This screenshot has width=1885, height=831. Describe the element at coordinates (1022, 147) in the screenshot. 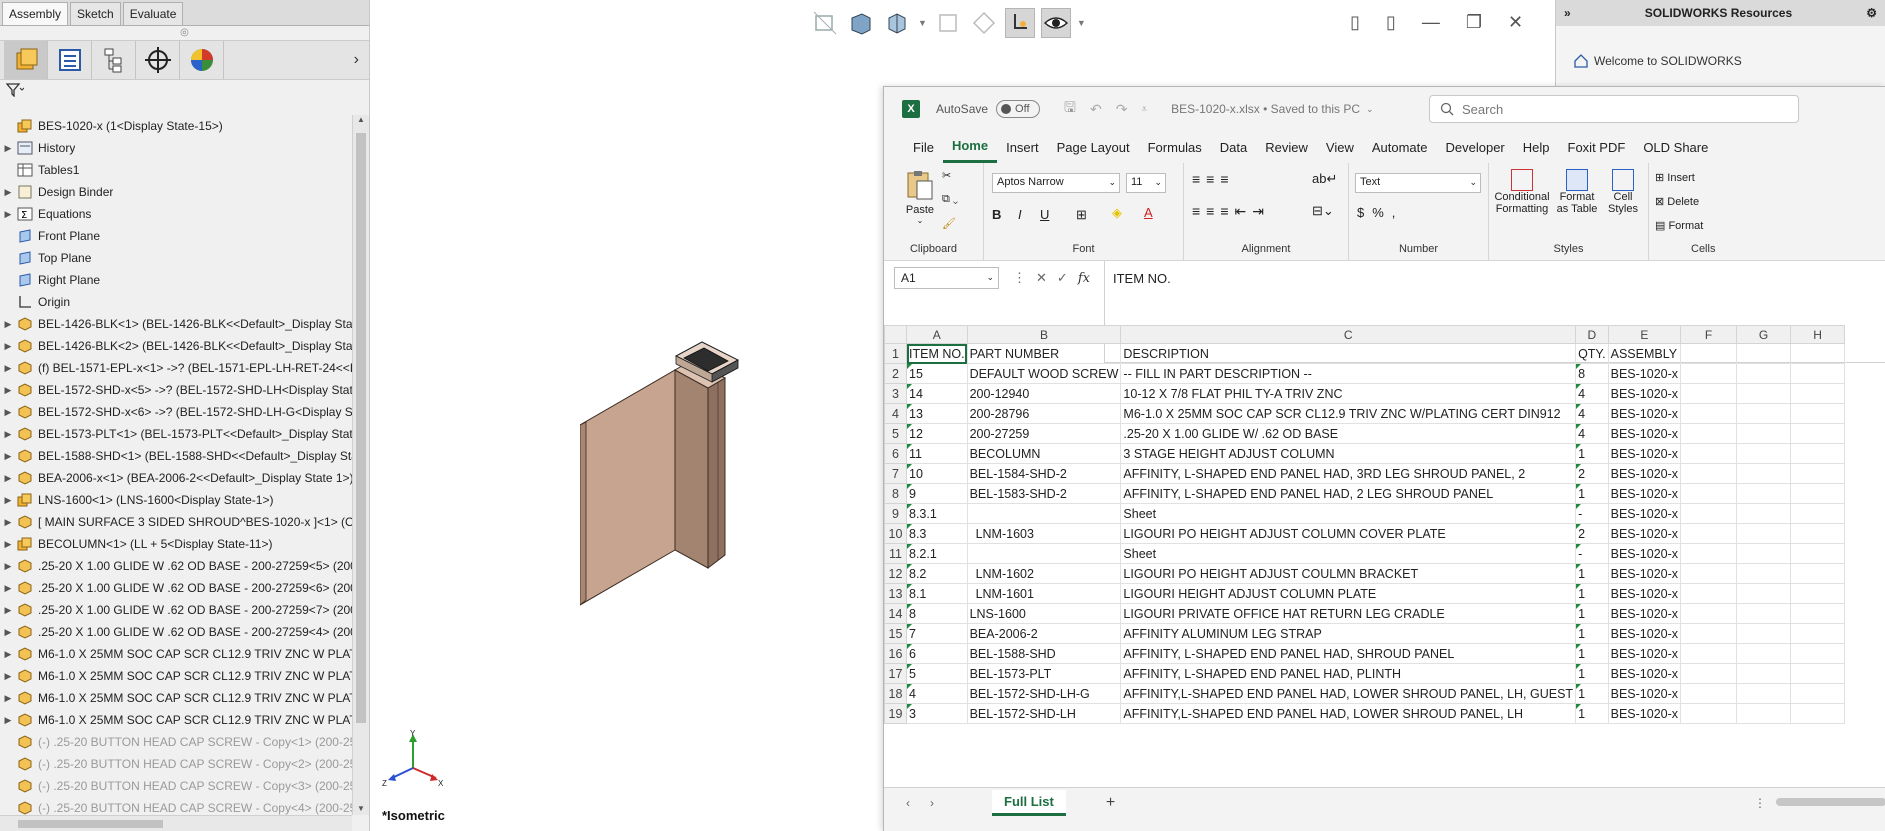

I see `tab-insert: Insert` at that location.